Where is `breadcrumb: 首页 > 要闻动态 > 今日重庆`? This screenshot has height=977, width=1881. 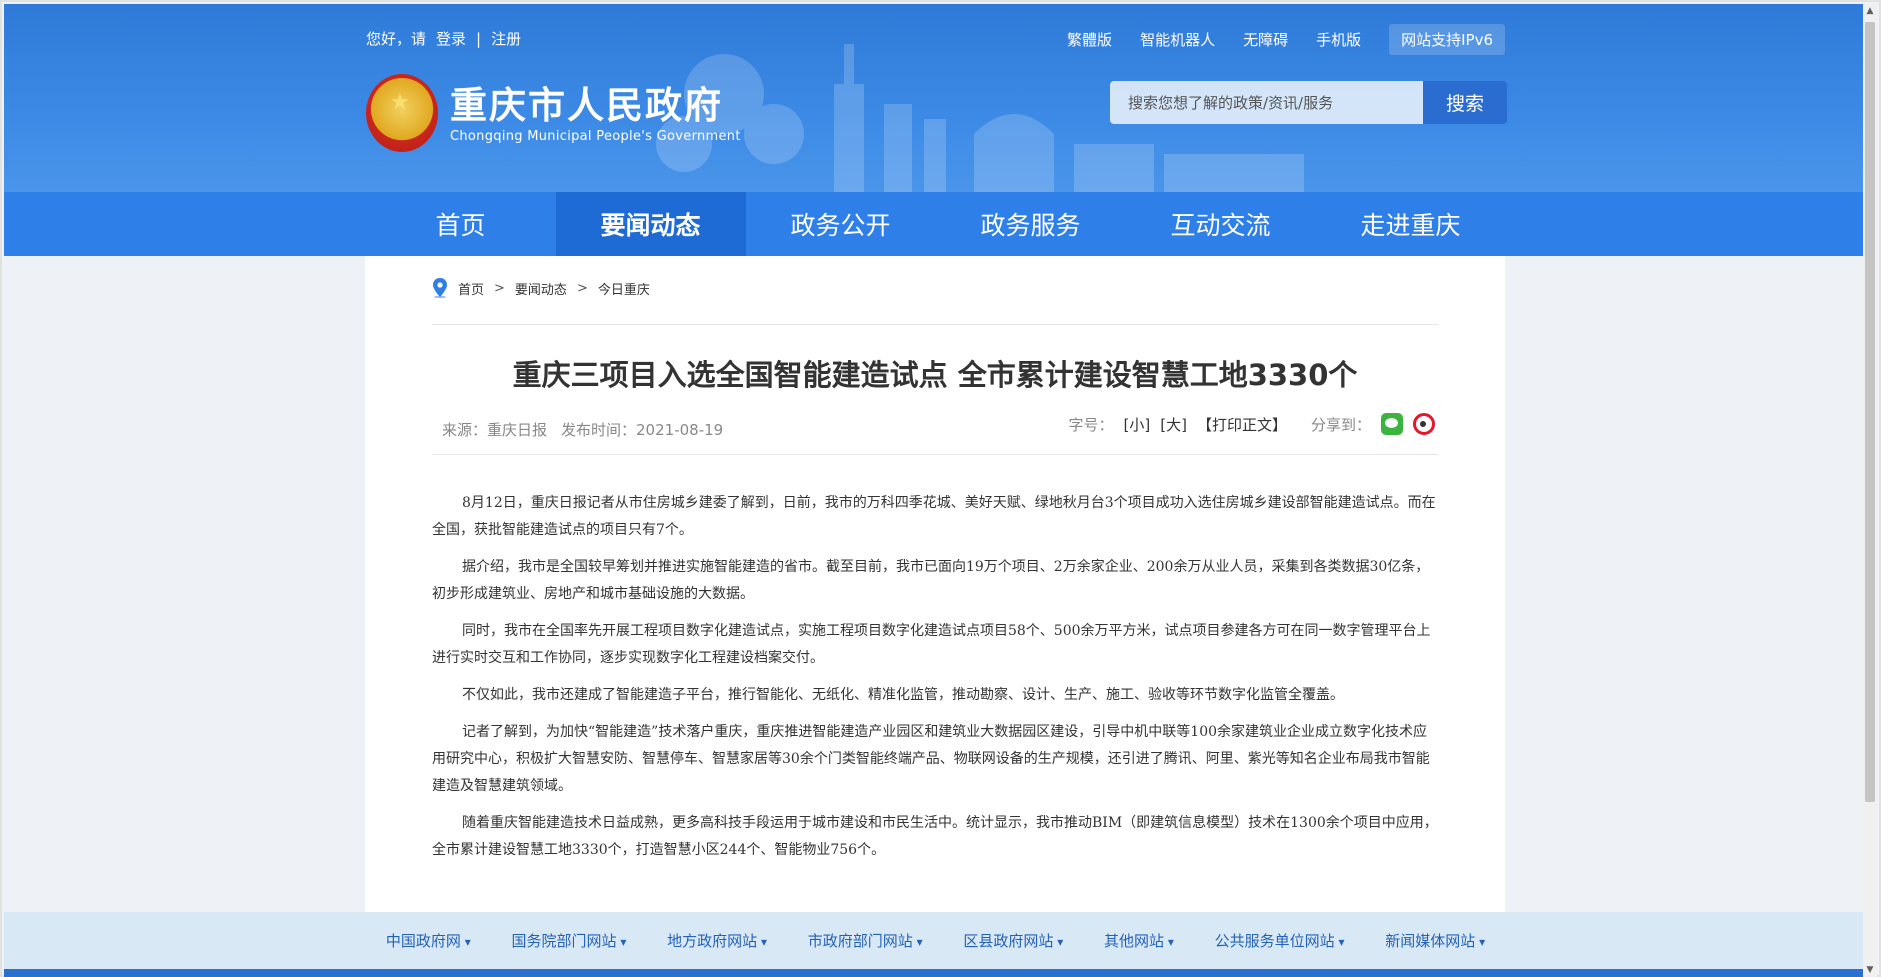 breadcrumb: 首页 > 要闻动态 > 今日重庆 is located at coordinates (541, 288).